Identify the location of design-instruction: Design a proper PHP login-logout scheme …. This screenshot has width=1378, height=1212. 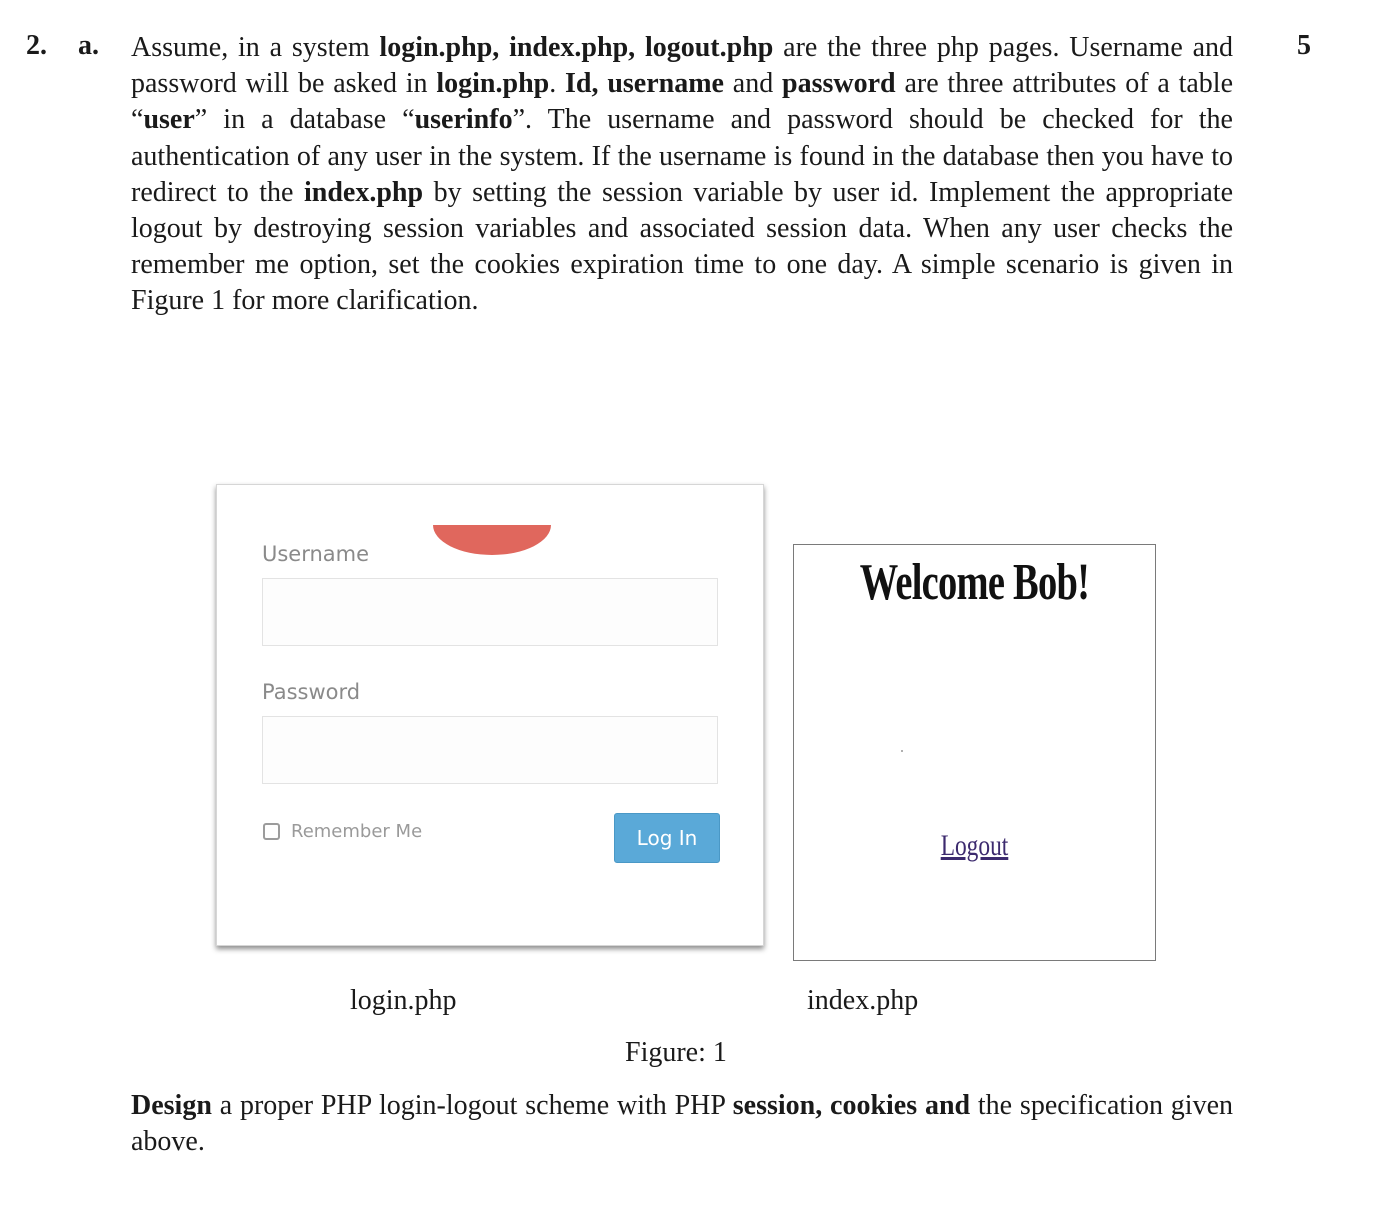
(682, 1124).